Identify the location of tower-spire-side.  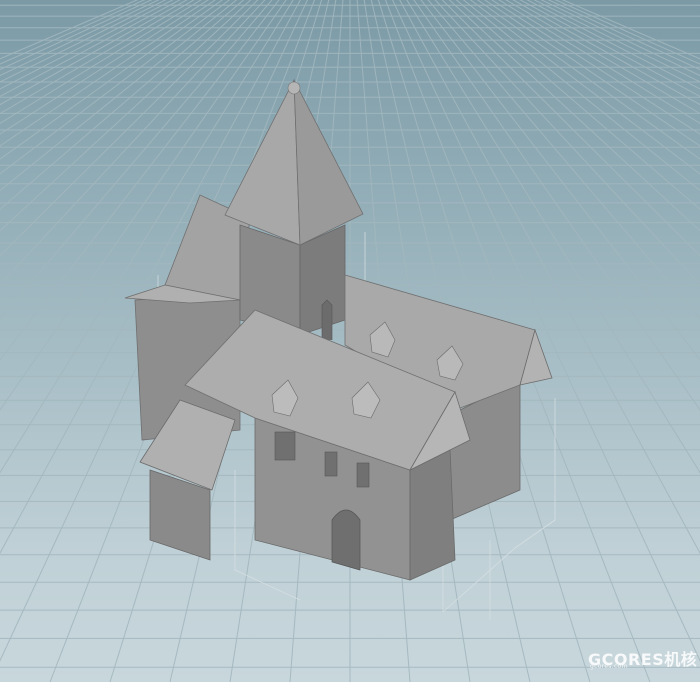
(328, 162).